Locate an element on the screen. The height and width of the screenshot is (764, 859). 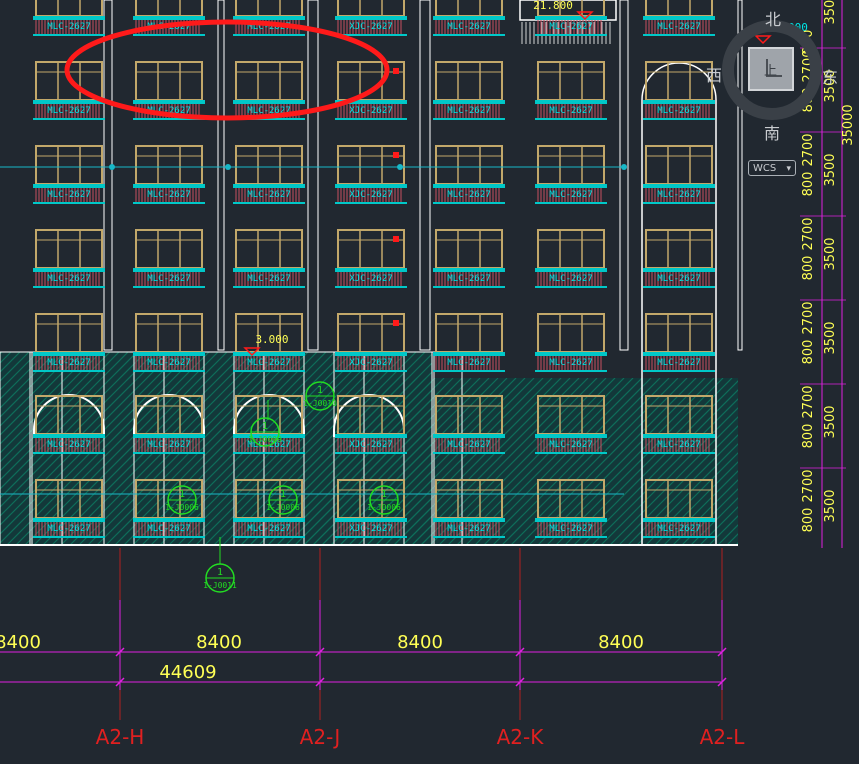
compass-west-label: 西 is located at coordinates (714, 74).